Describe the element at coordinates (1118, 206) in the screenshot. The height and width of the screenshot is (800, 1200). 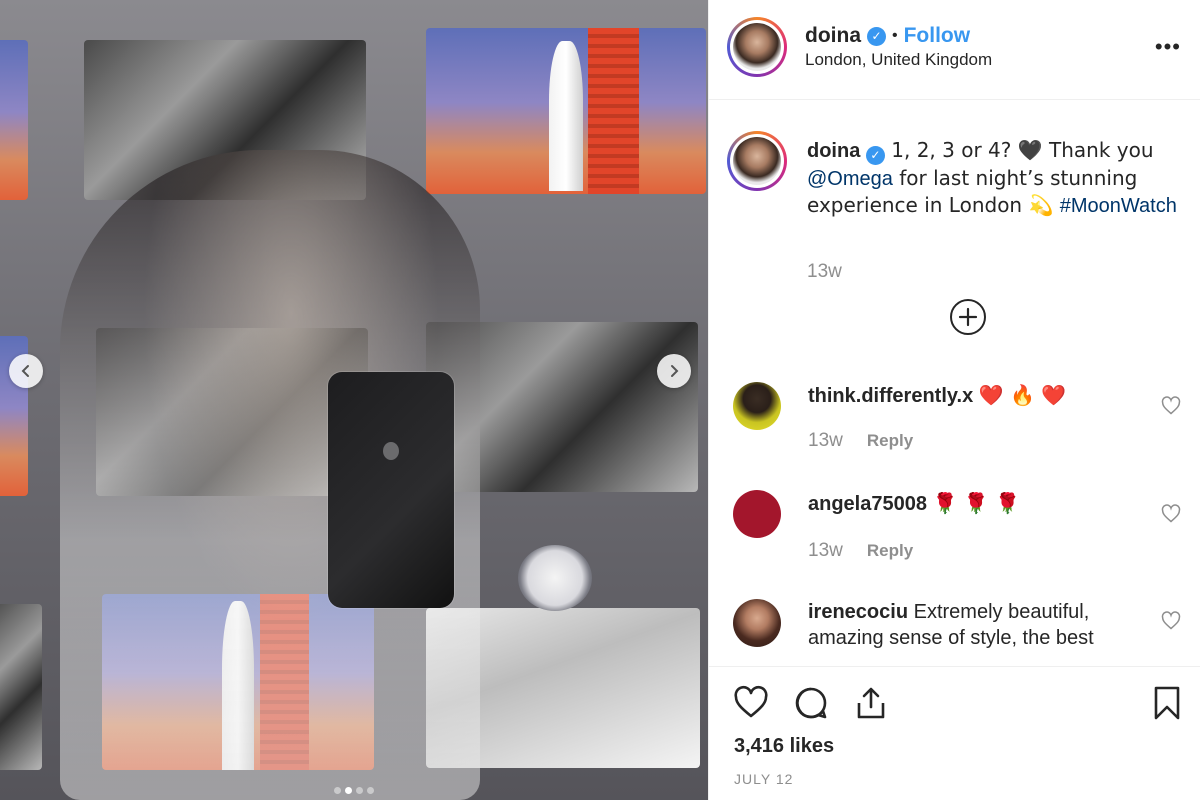
I see `caption-hashtag-link: #MoonWatch` at that location.